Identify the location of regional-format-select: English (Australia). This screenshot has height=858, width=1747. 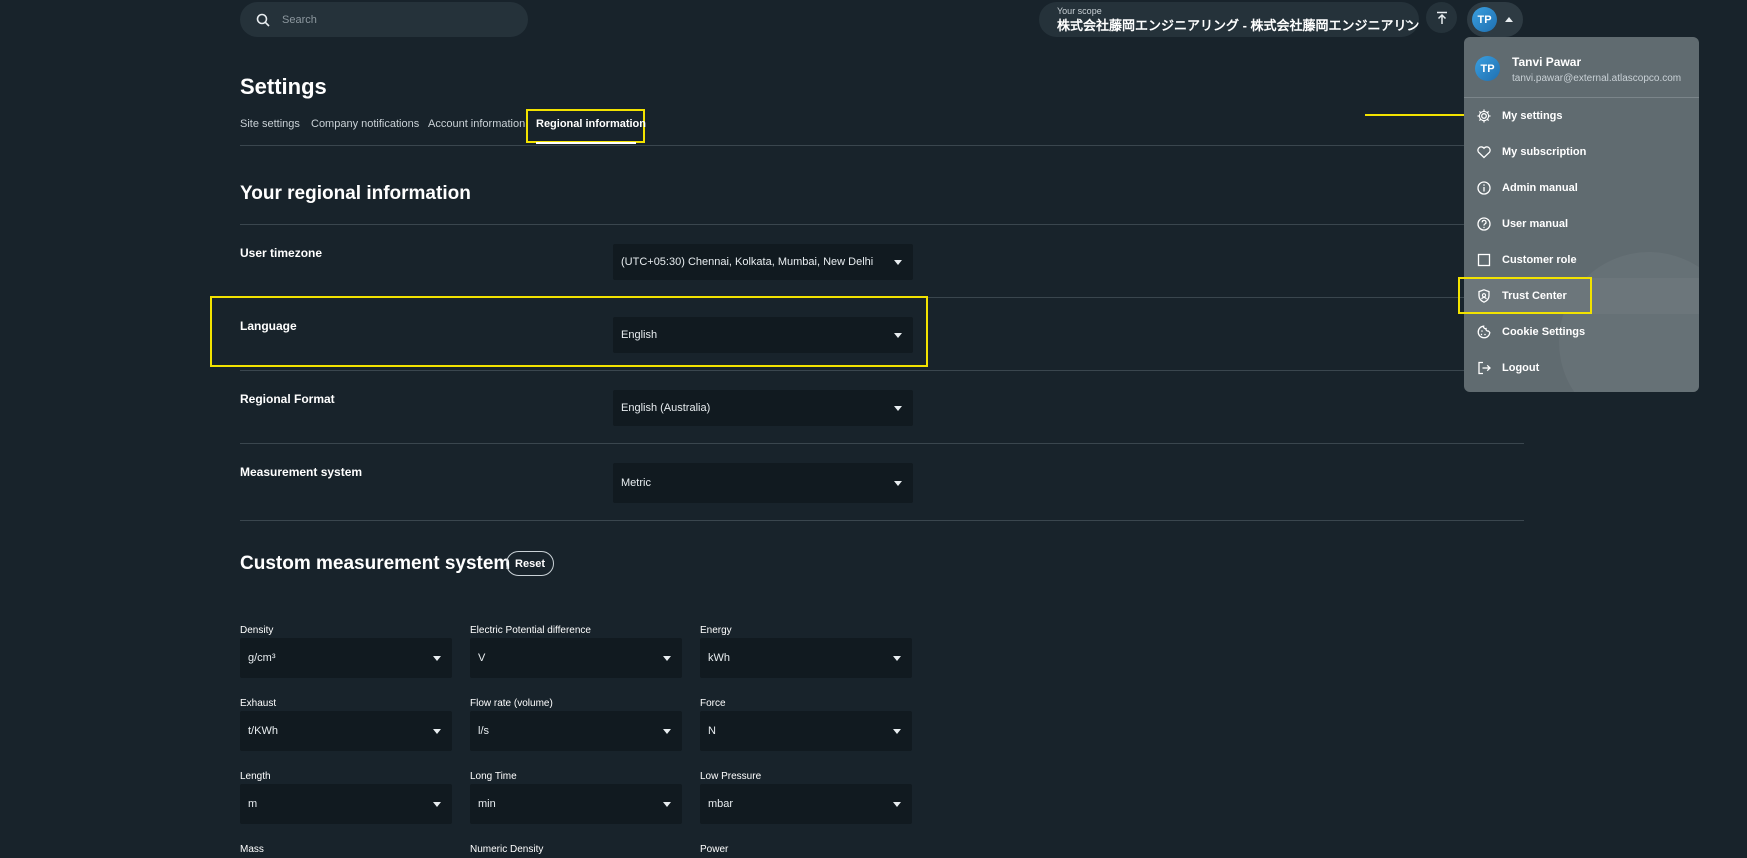
(763, 408).